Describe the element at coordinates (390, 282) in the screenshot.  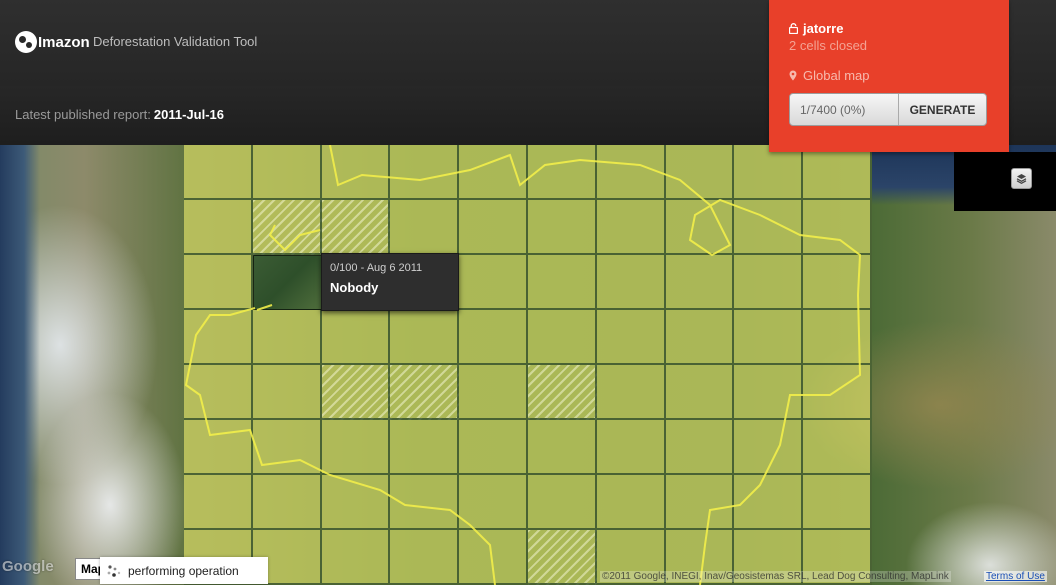
I see `cell-tooltip: 0/100 - Aug 6 2011 Nobody` at that location.